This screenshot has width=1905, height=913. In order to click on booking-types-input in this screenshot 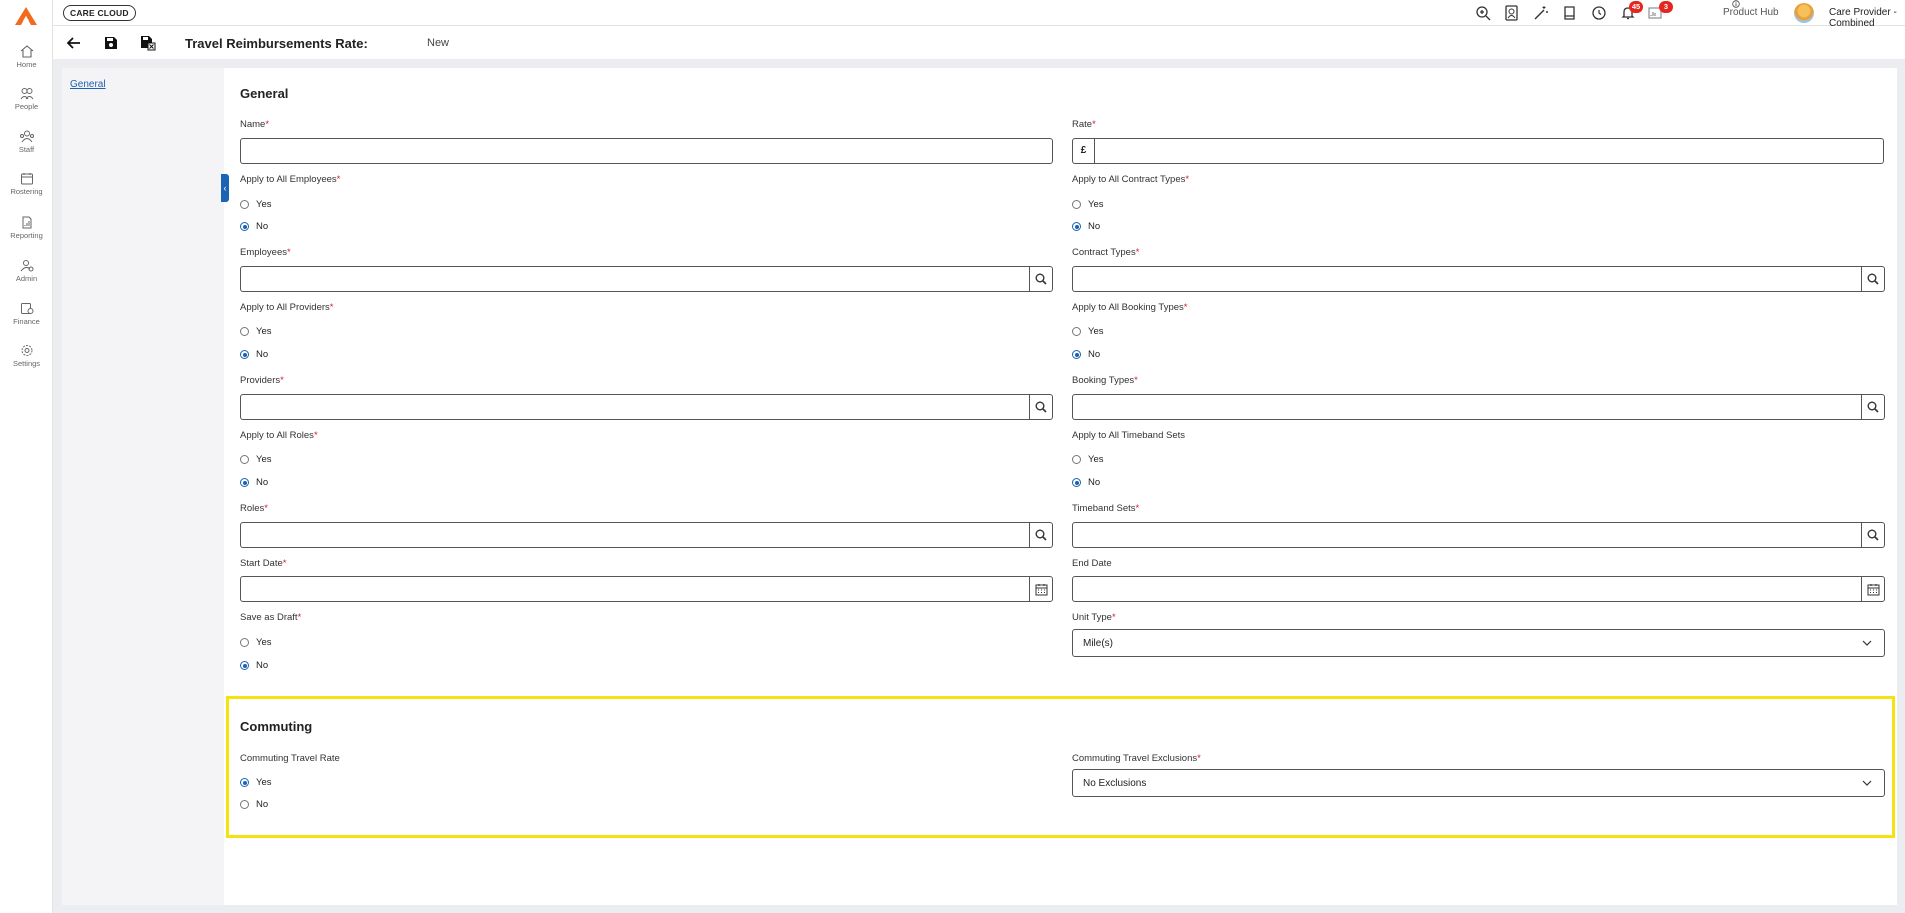, I will do `click(1478, 407)`.